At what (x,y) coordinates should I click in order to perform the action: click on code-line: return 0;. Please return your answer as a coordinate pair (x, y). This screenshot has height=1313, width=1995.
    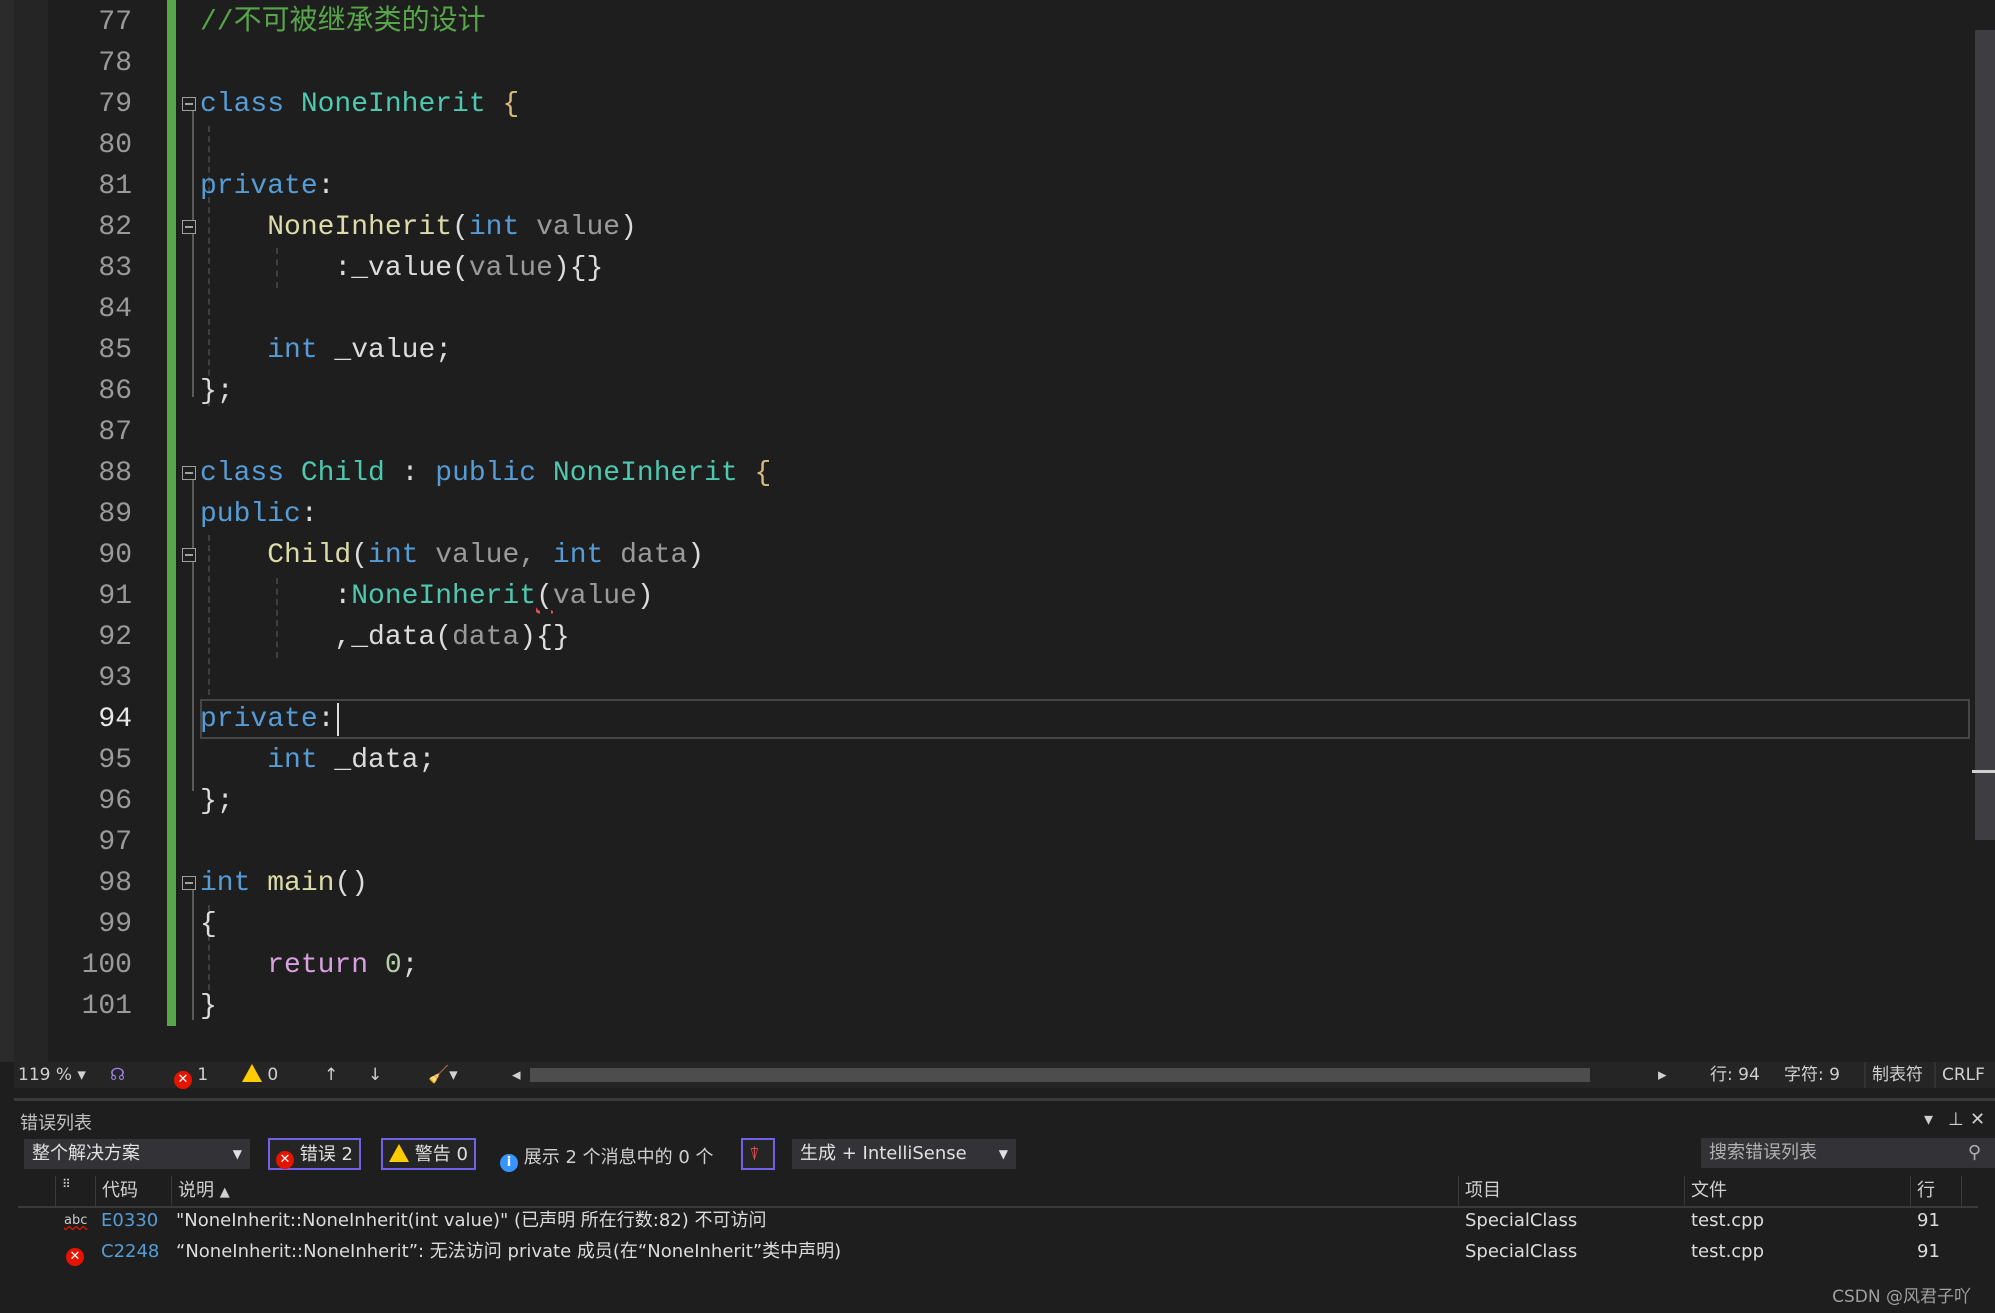
    Looking at the image, I should click on (309, 965).